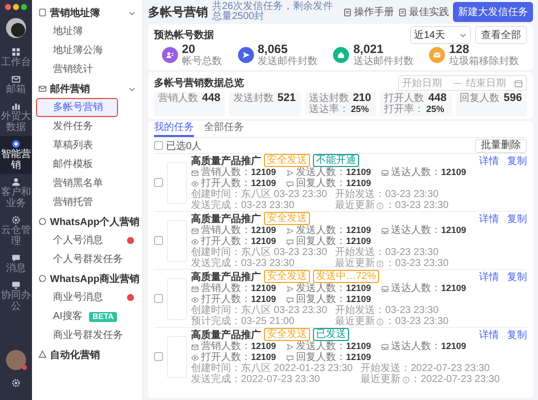 This screenshot has height=400, width=538. Describe the element at coordinates (331, 334) in the screenshot. I see `status-tag: 已发送` at that location.